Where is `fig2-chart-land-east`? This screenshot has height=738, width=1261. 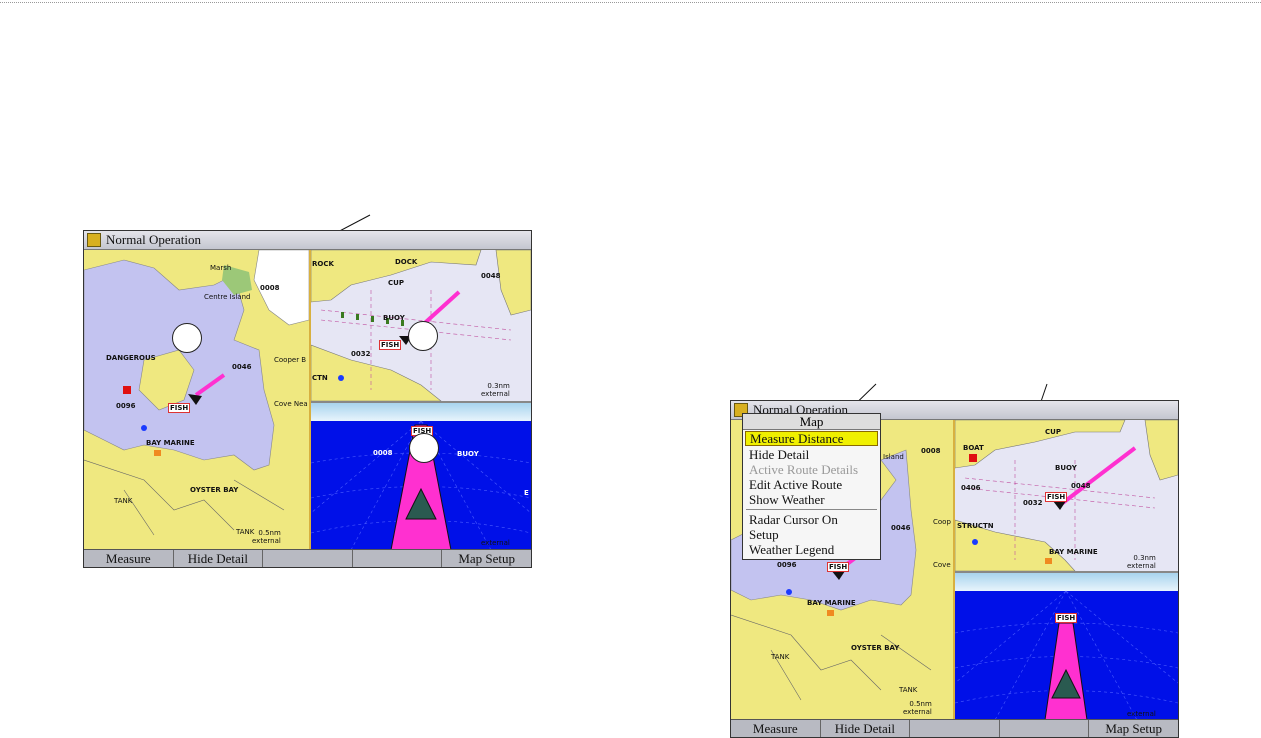 fig2-chart-land-east is located at coordinates (1161, 450).